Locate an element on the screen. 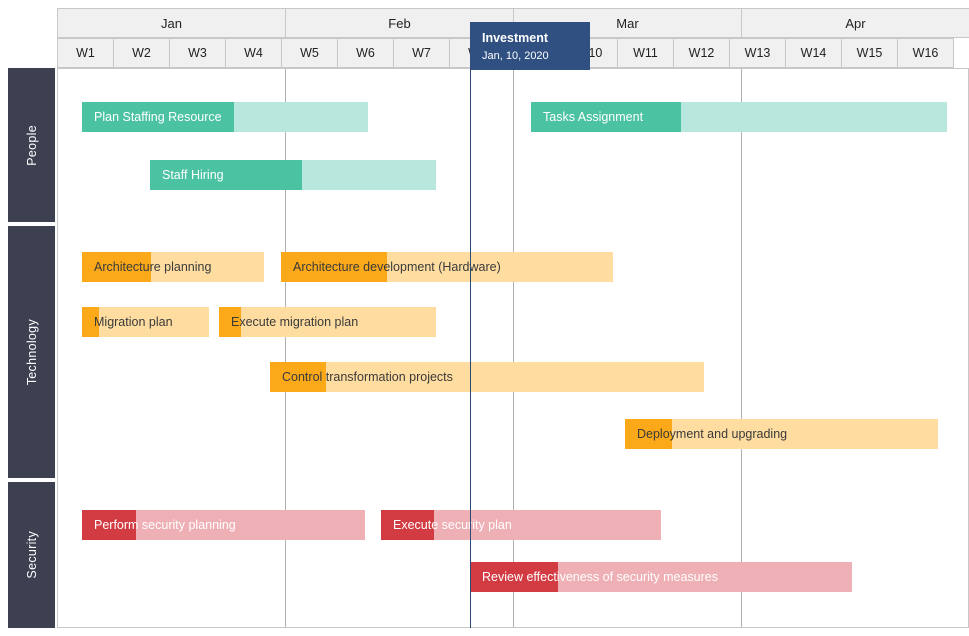  week-header-cell: W3 is located at coordinates (197, 53).